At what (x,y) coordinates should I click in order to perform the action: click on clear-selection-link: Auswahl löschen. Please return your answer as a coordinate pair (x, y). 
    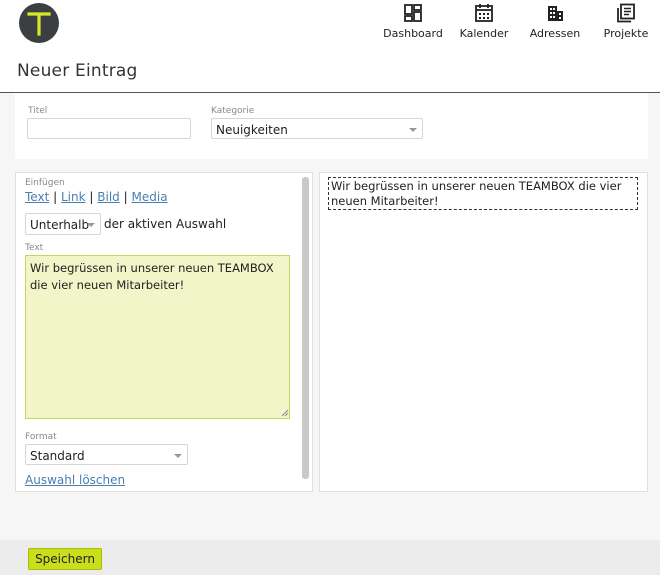
    Looking at the image, I should click on (75, 480).